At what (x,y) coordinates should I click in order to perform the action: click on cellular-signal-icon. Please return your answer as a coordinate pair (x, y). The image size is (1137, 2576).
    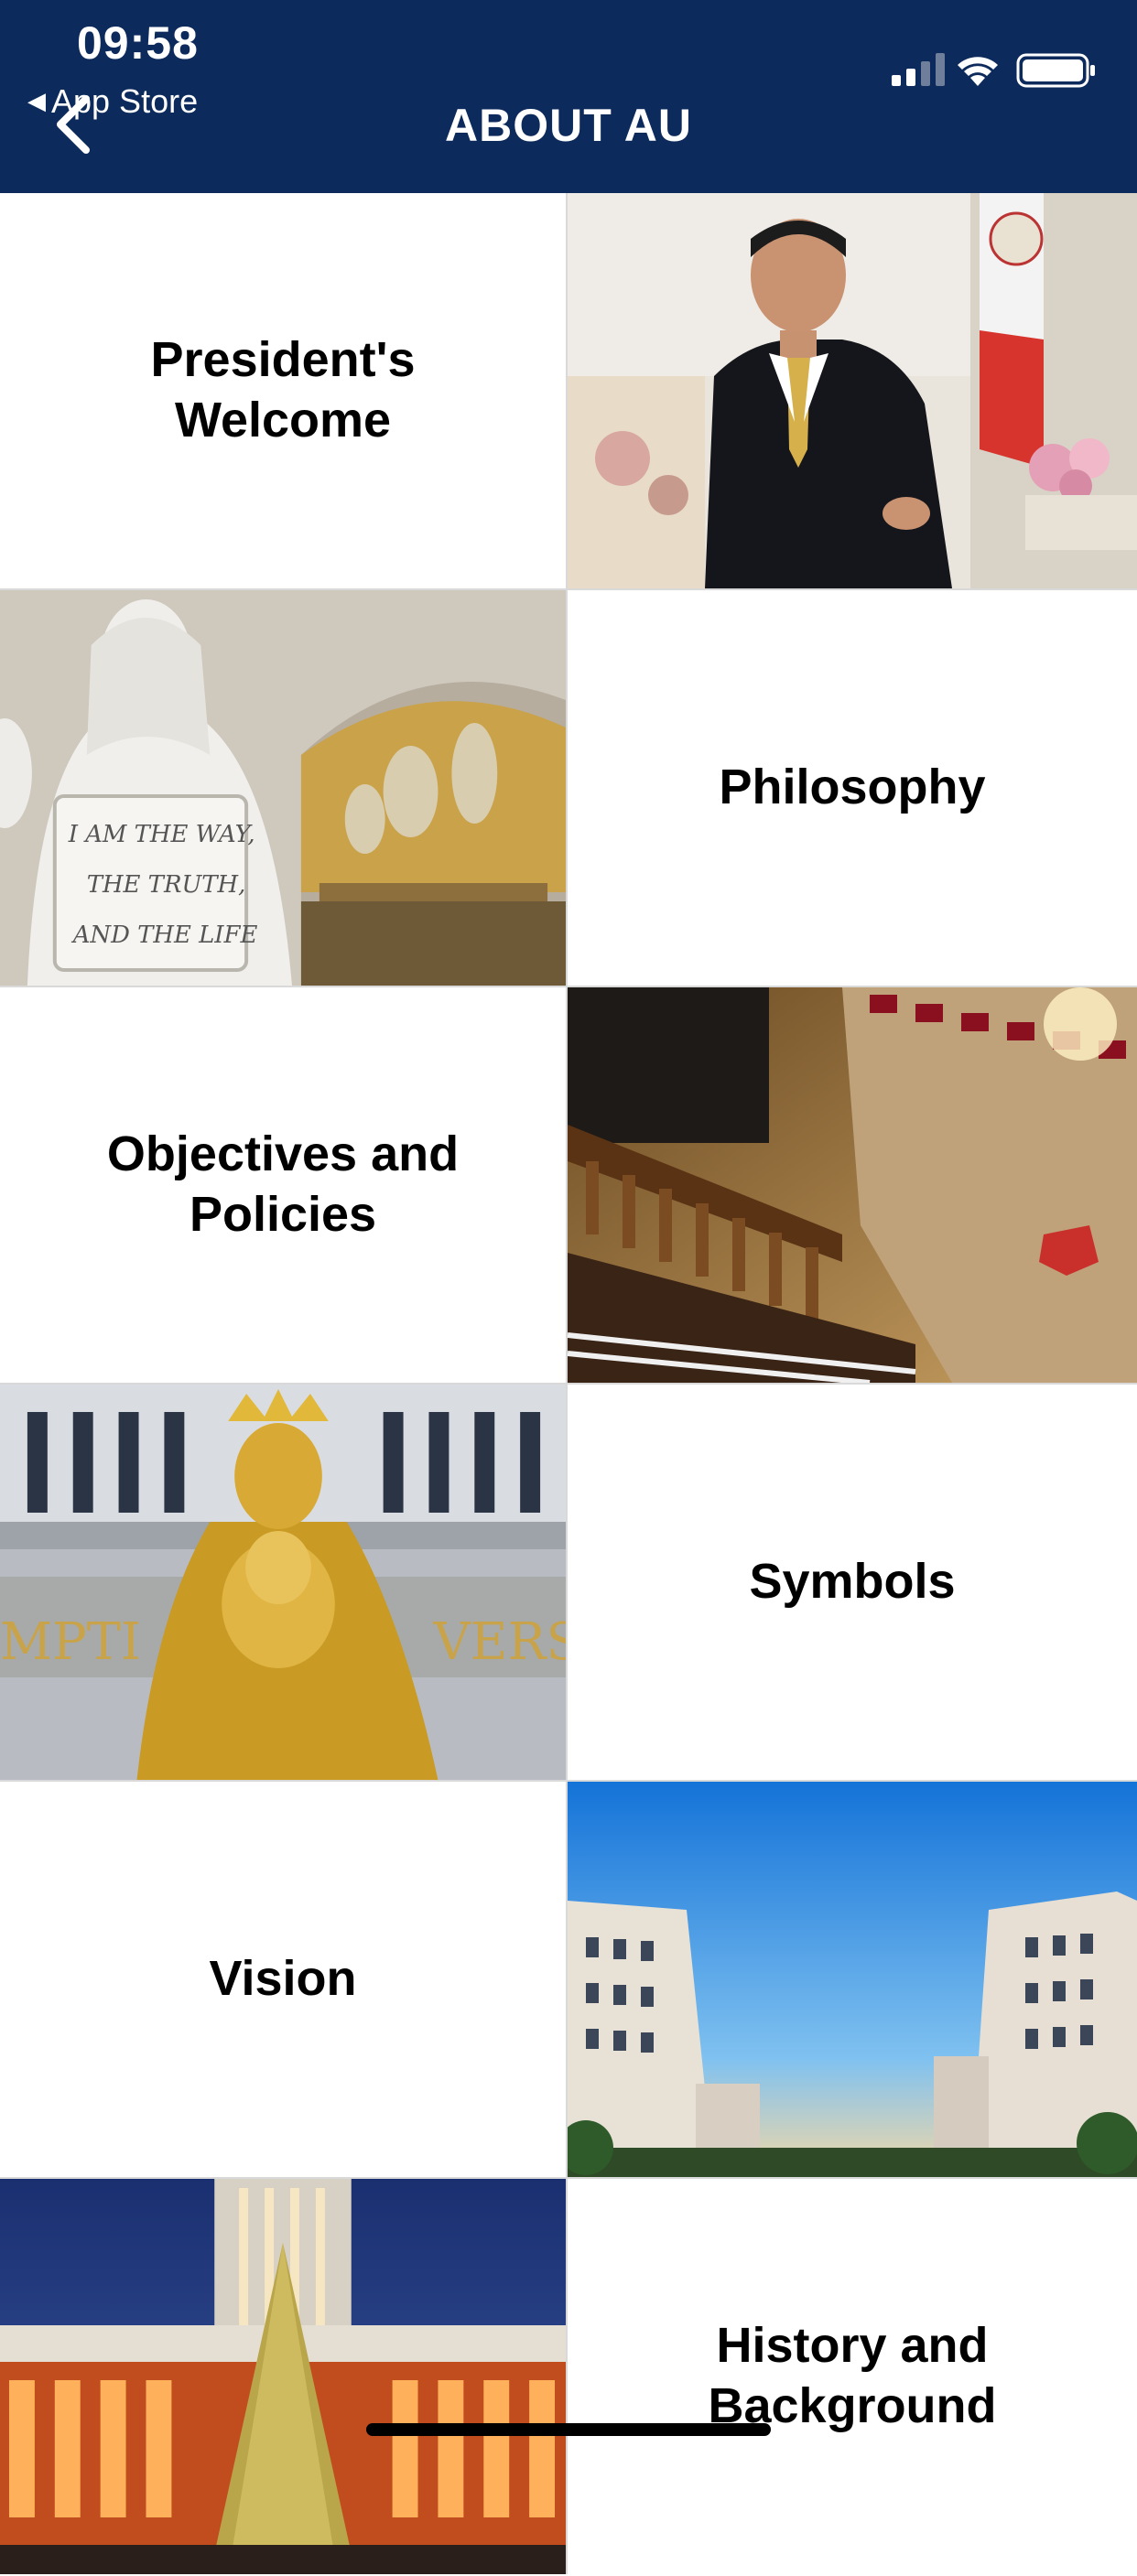
    Looking at the image, I should click on (919, 69).